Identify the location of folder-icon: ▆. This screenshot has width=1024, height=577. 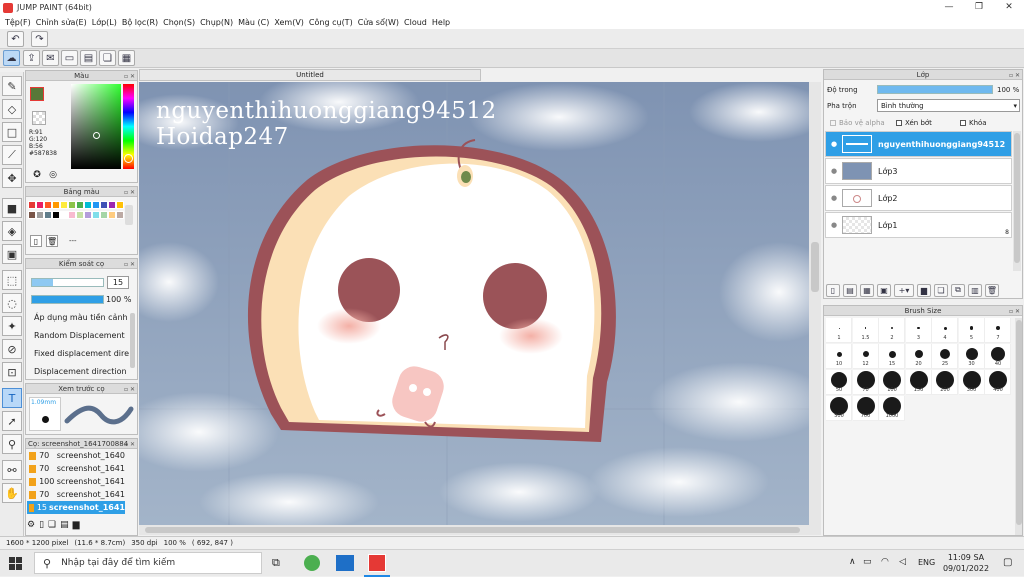
(924, 290).